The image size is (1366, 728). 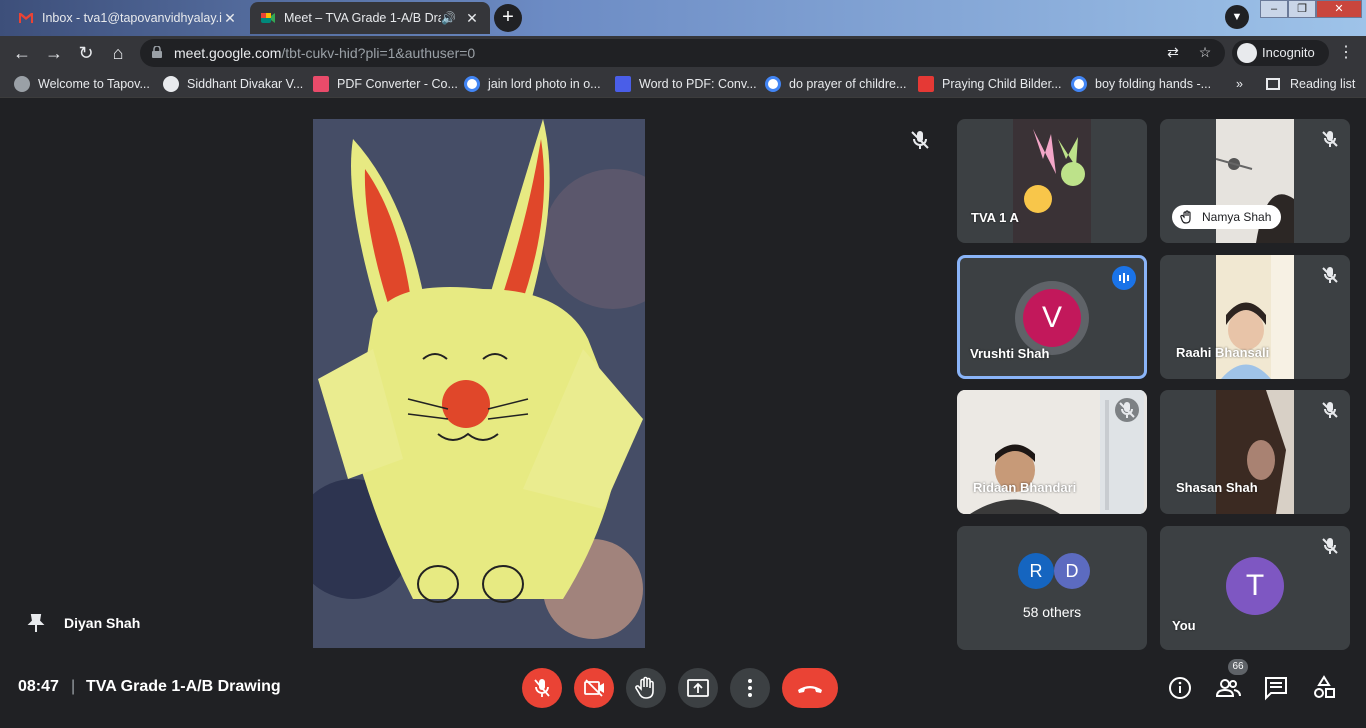 I want to click on participant-tile: Shasan Shah, so click(x=1255, y=452).